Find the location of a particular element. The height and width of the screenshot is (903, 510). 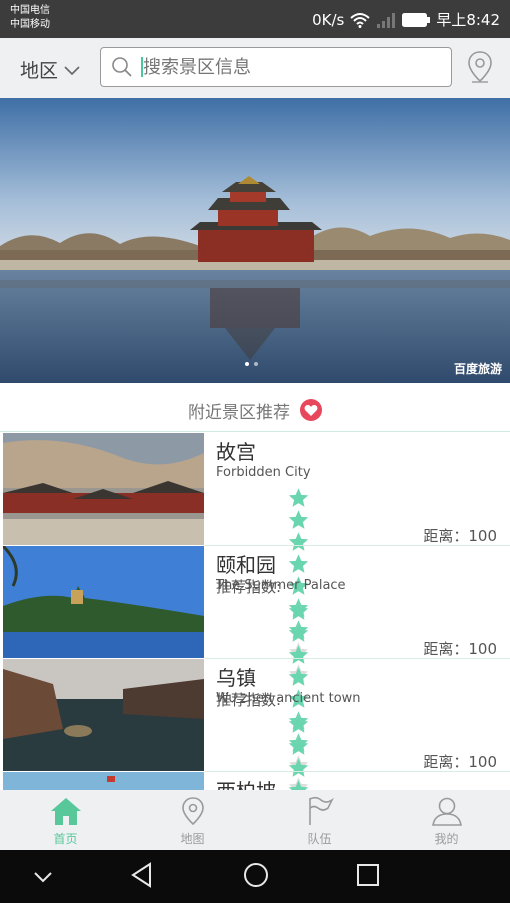

nearby-section-header: 附近景区推荐 is located at coordinates (255, 410).